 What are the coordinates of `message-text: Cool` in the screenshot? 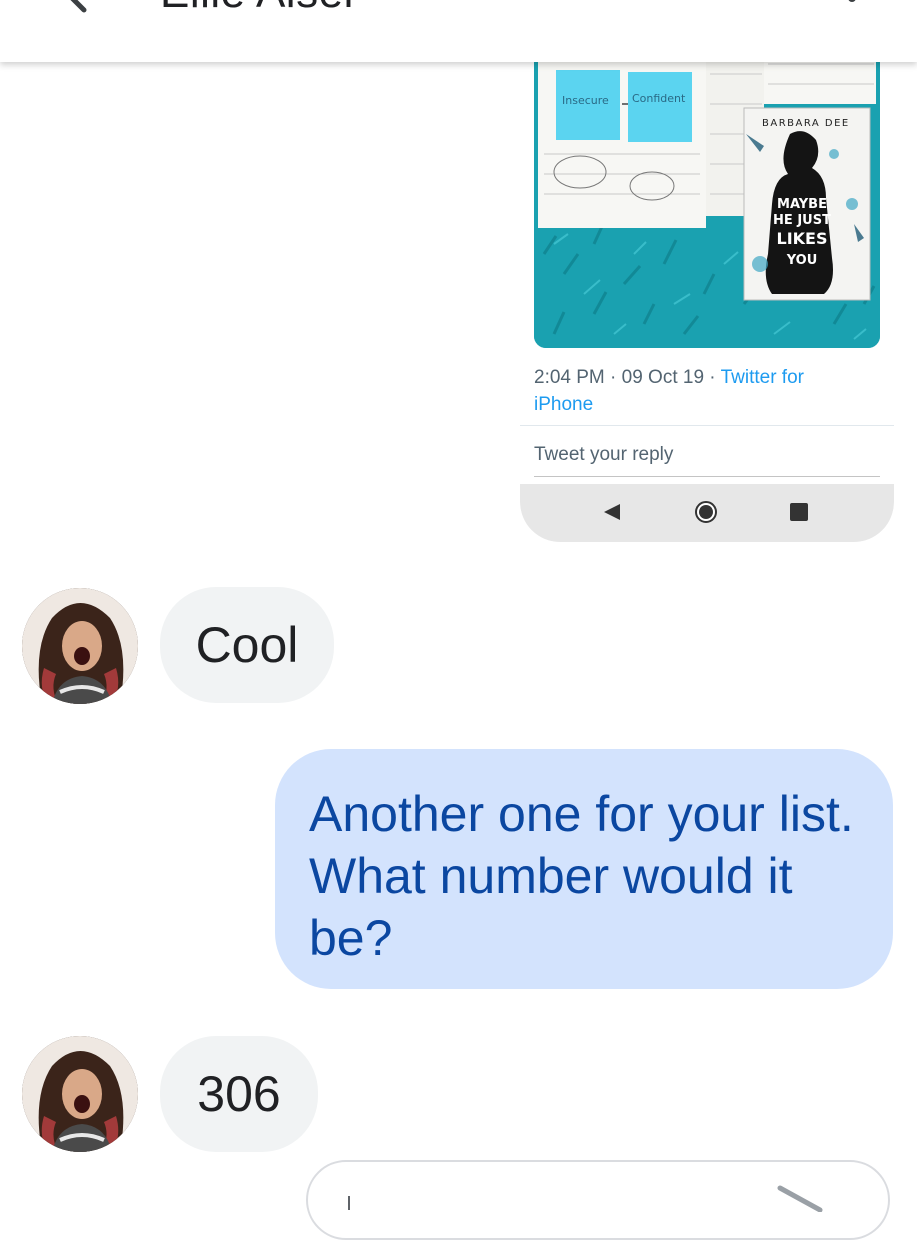 It's located at (247, 645).